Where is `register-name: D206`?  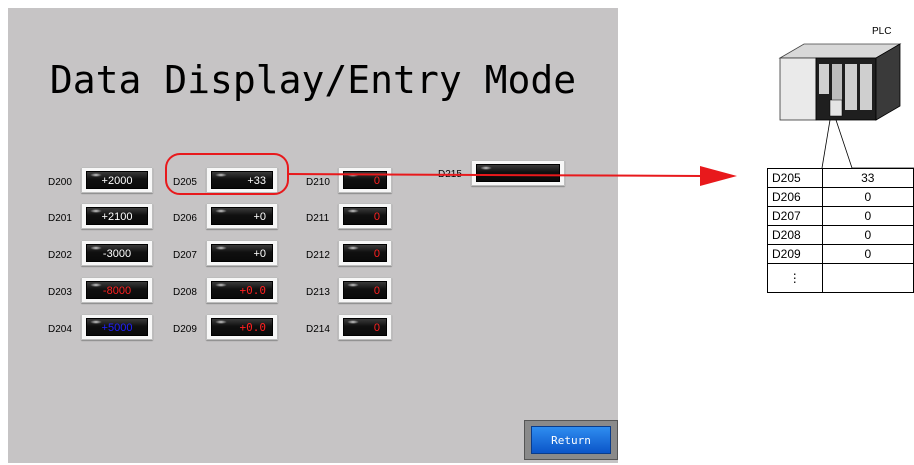
register-name: D206 is located at coordinates (795, 197).